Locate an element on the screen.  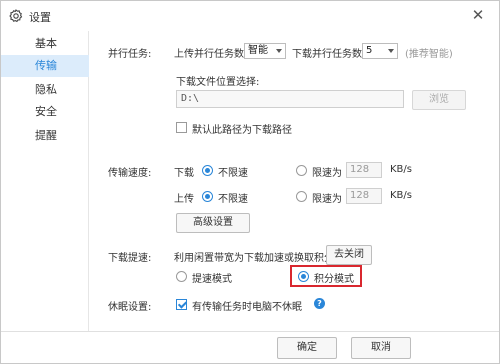
close-button: ✕ is located at coordinates (478, 15).